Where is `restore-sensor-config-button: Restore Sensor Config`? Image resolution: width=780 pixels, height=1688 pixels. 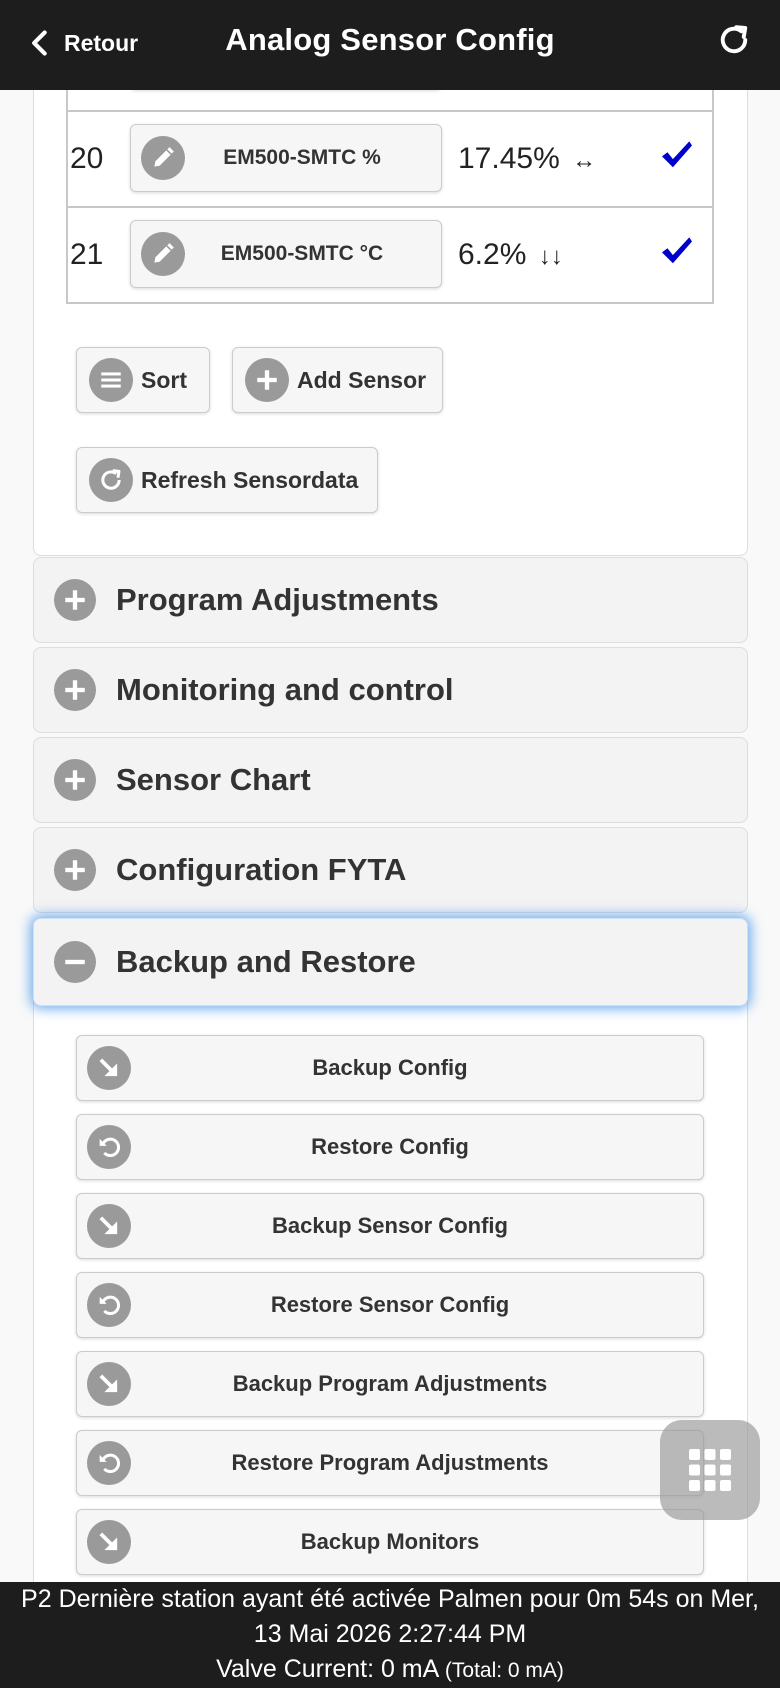 restore-sensor-config-button: Restore Sensor Config is located at coordinates (390, 1305).